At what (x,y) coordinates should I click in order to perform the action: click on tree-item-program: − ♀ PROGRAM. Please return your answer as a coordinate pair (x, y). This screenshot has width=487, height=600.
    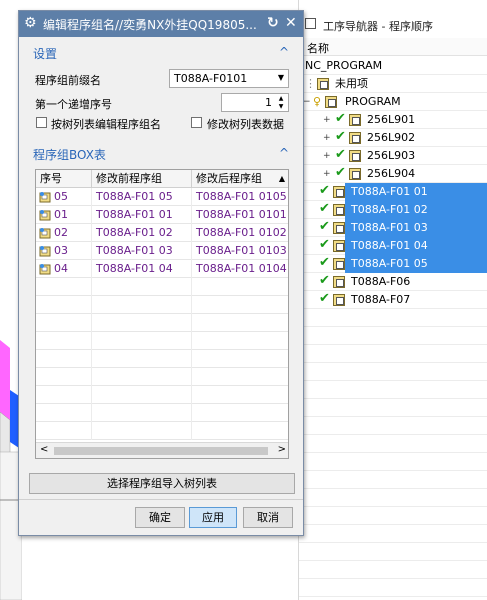
    Looking at the image, I should click on (393, 102).